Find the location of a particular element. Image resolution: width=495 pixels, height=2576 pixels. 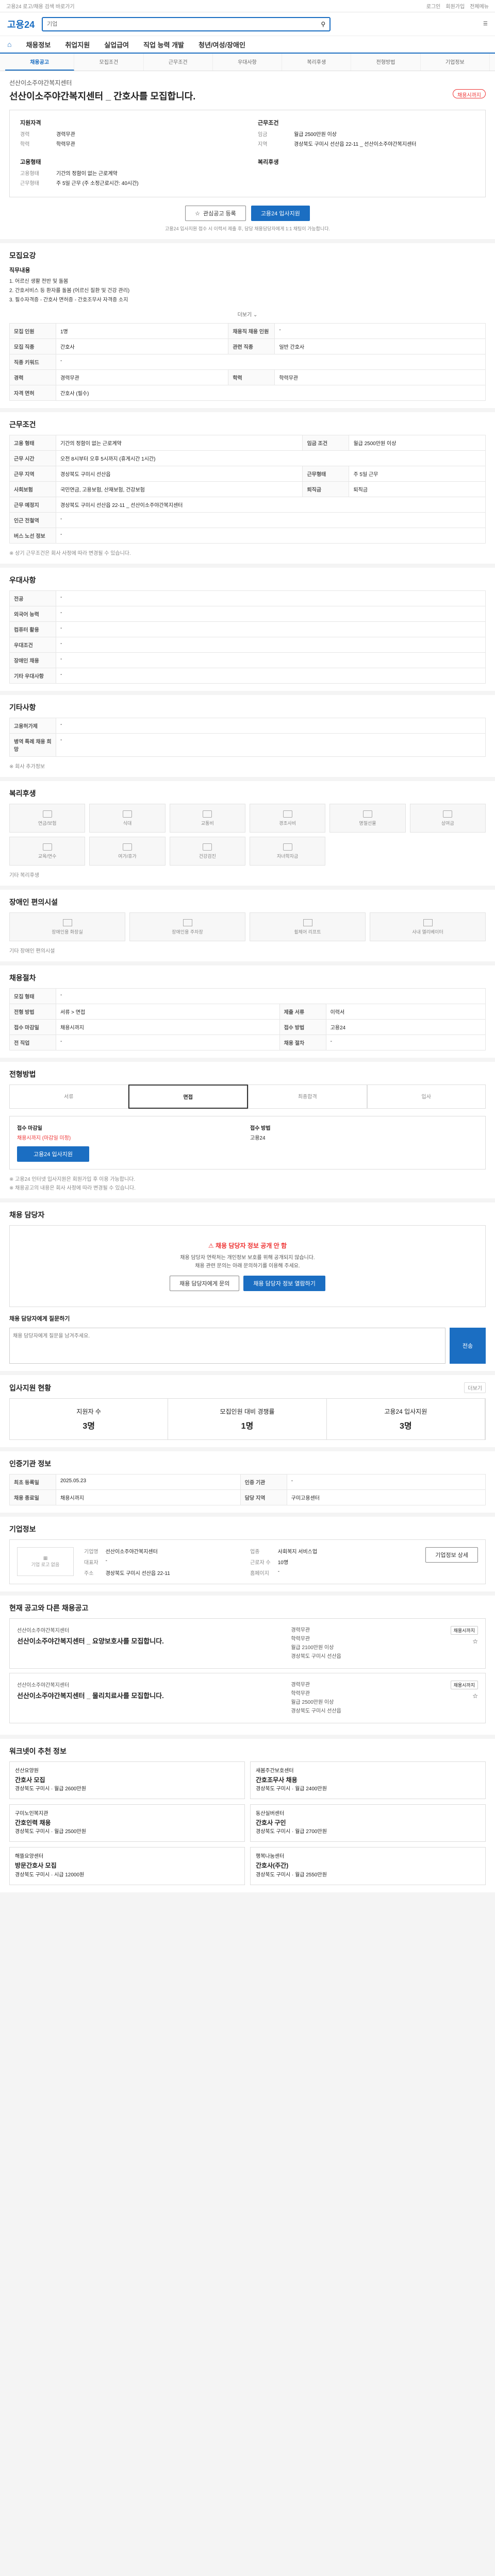

nav-item-jobs: 채용정보 is located at coordinates (38, 44).